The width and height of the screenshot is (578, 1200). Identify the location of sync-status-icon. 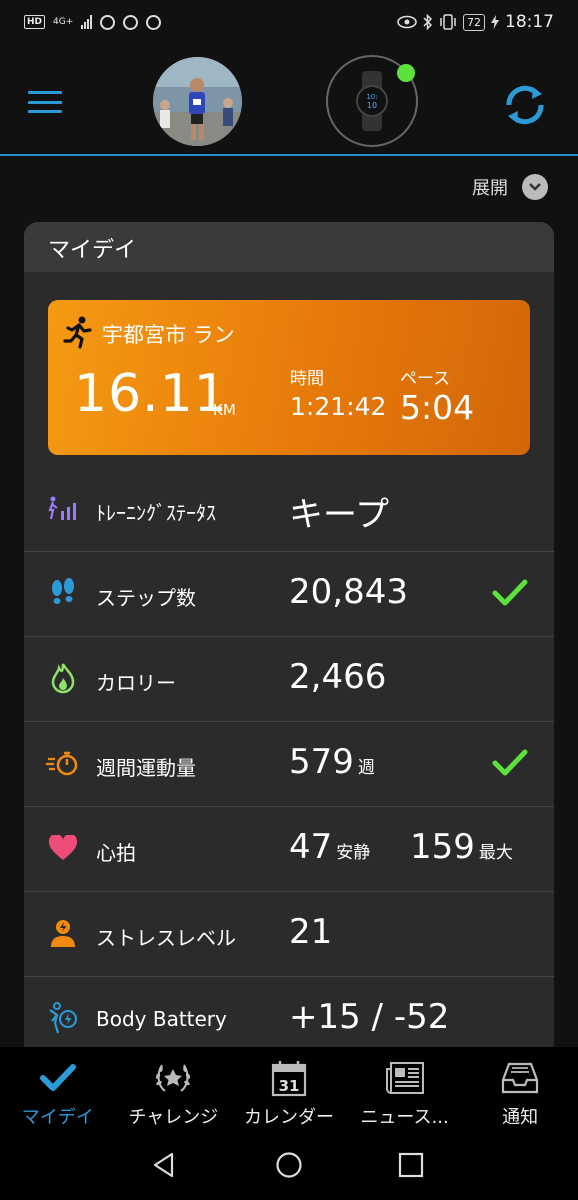
(131, 22).